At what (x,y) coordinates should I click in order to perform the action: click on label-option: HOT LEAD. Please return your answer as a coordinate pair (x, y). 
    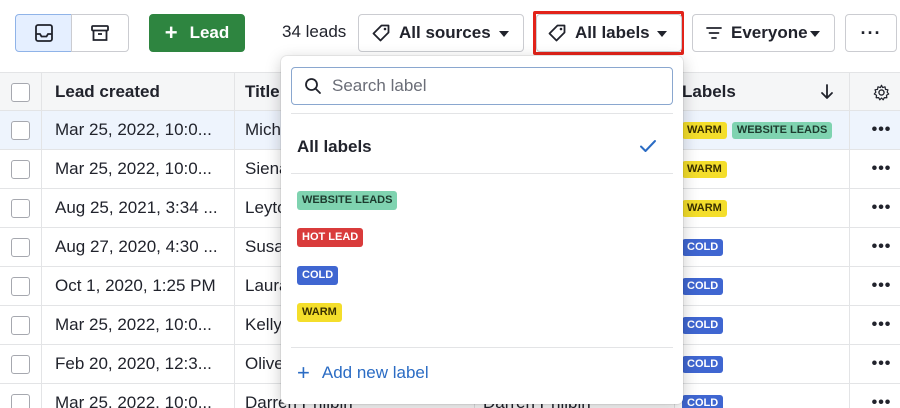
    Looking at the image, I should click on (332, 238).